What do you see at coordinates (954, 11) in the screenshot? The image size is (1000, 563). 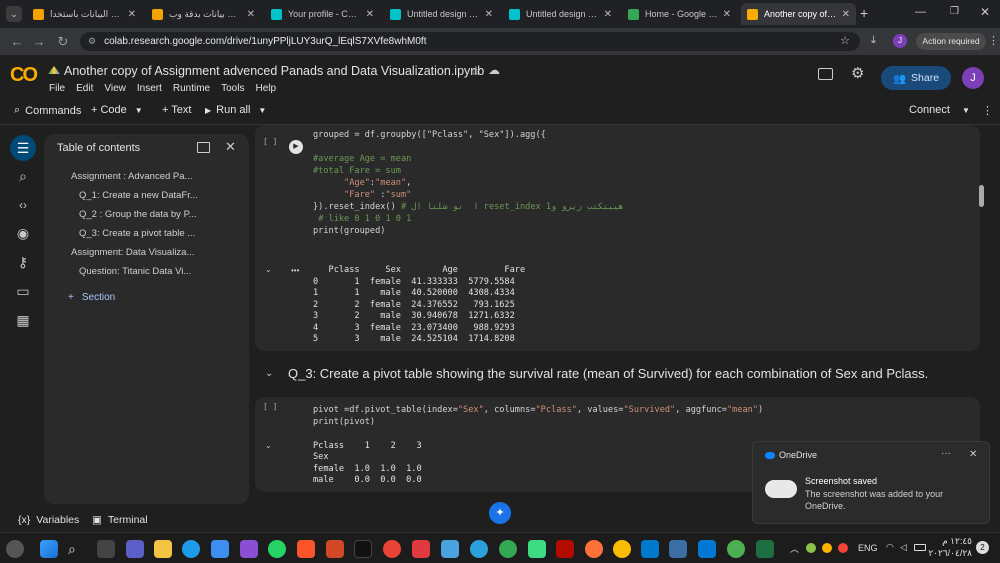 I see `restore-window-button: ❐` at bounding box center [954, 11].